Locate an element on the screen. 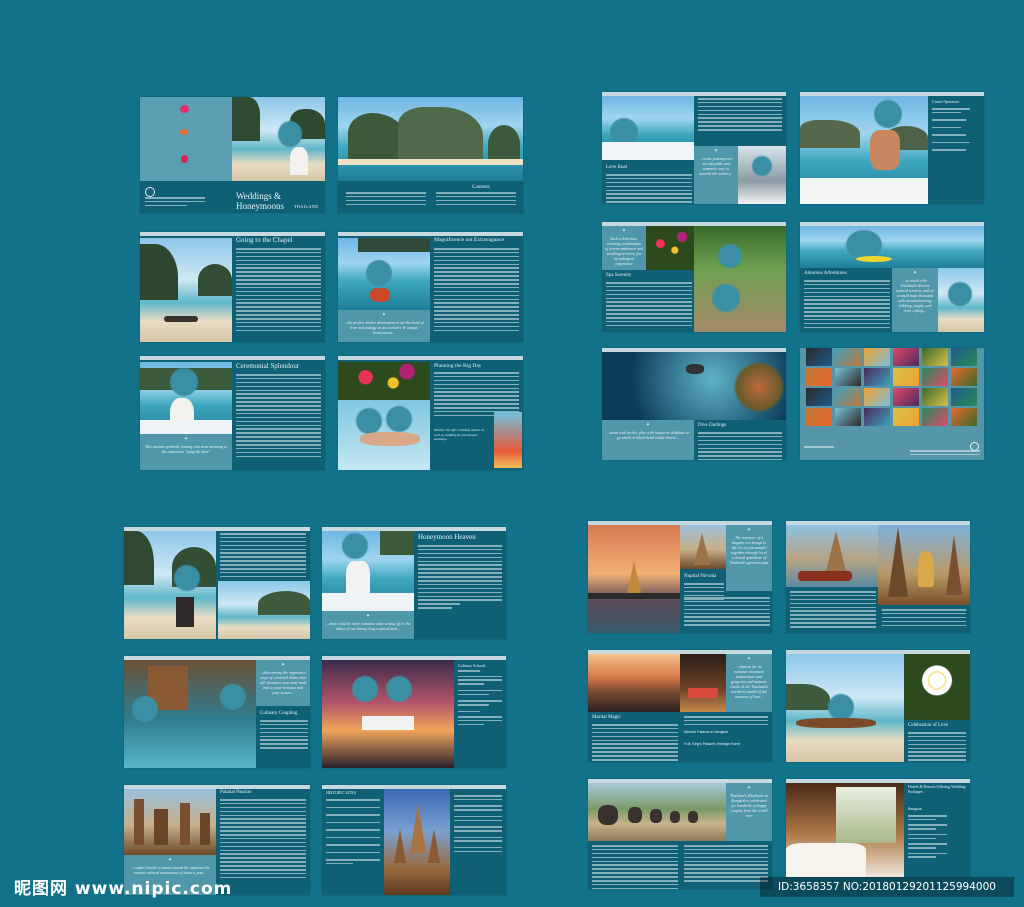 The height and width of the screenshot is (907, 1024). historic-heading: HISTORIC SITES is located at coordinates (341, 792).